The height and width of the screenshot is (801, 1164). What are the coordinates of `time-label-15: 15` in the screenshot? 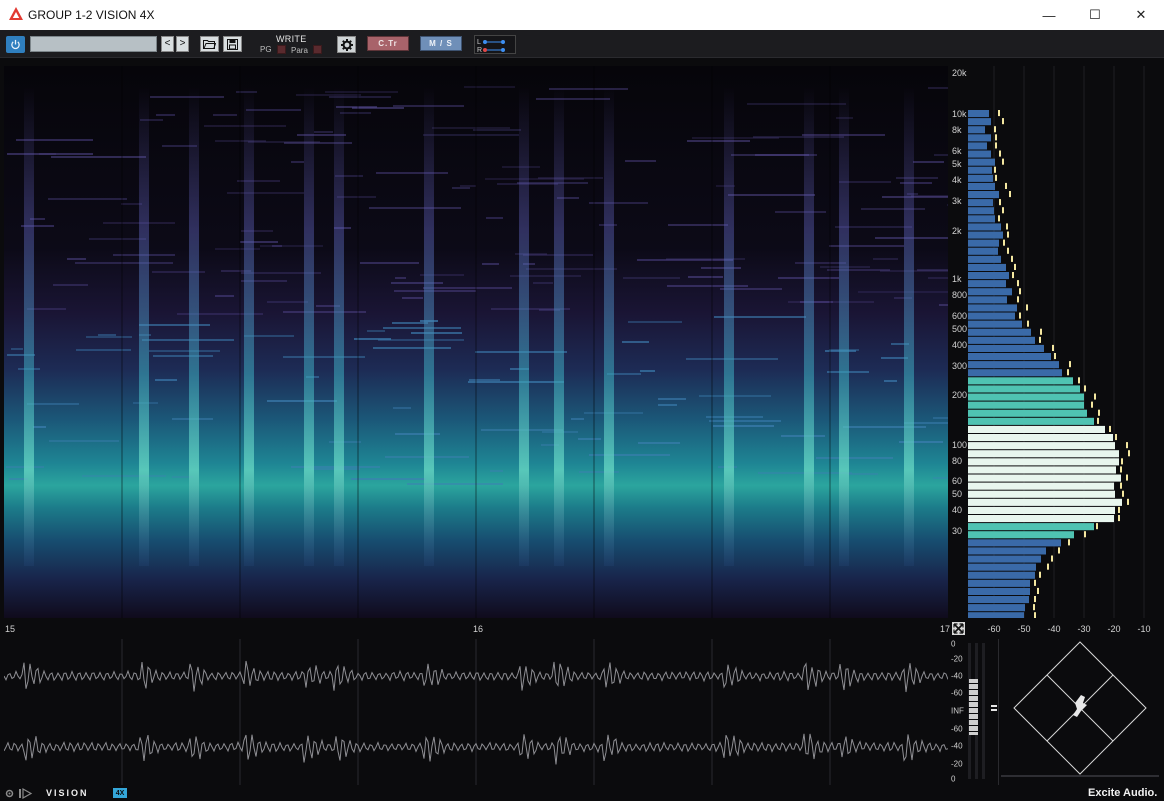 It's located at (10, 629).